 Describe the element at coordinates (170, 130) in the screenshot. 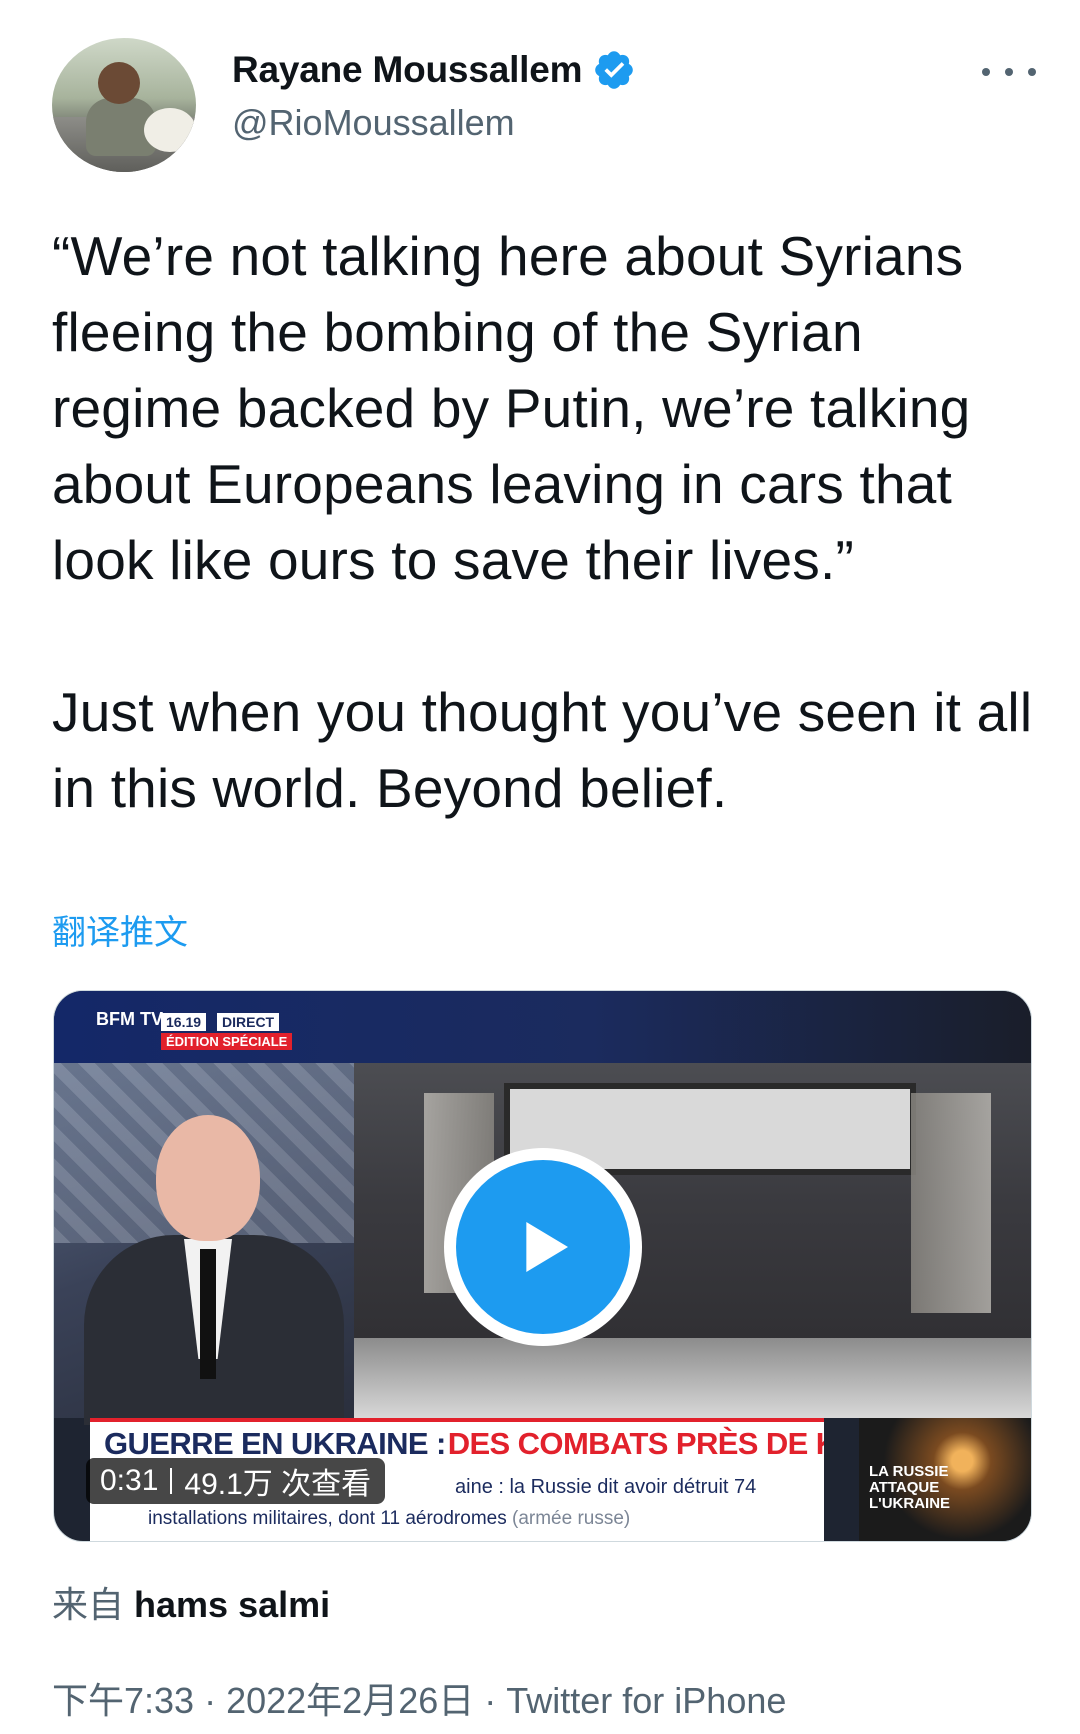

I see `avatar-dog` at that location.